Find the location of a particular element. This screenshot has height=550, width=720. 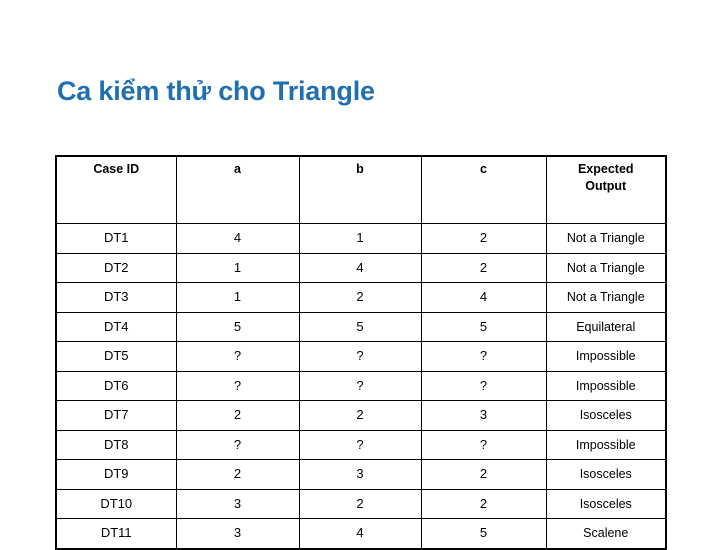

cell-a: 5 is located at coordinates (237, 326).